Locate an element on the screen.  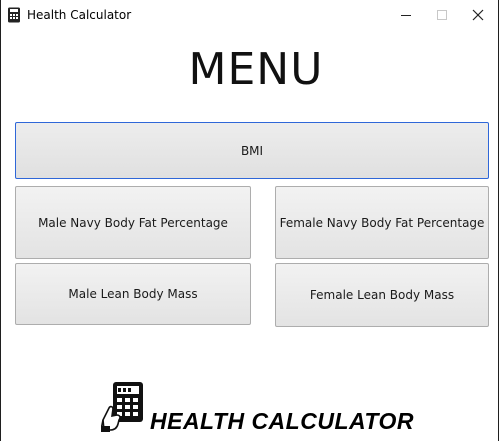
title-bar: Health Calculator is located at coordinates (249, 15).